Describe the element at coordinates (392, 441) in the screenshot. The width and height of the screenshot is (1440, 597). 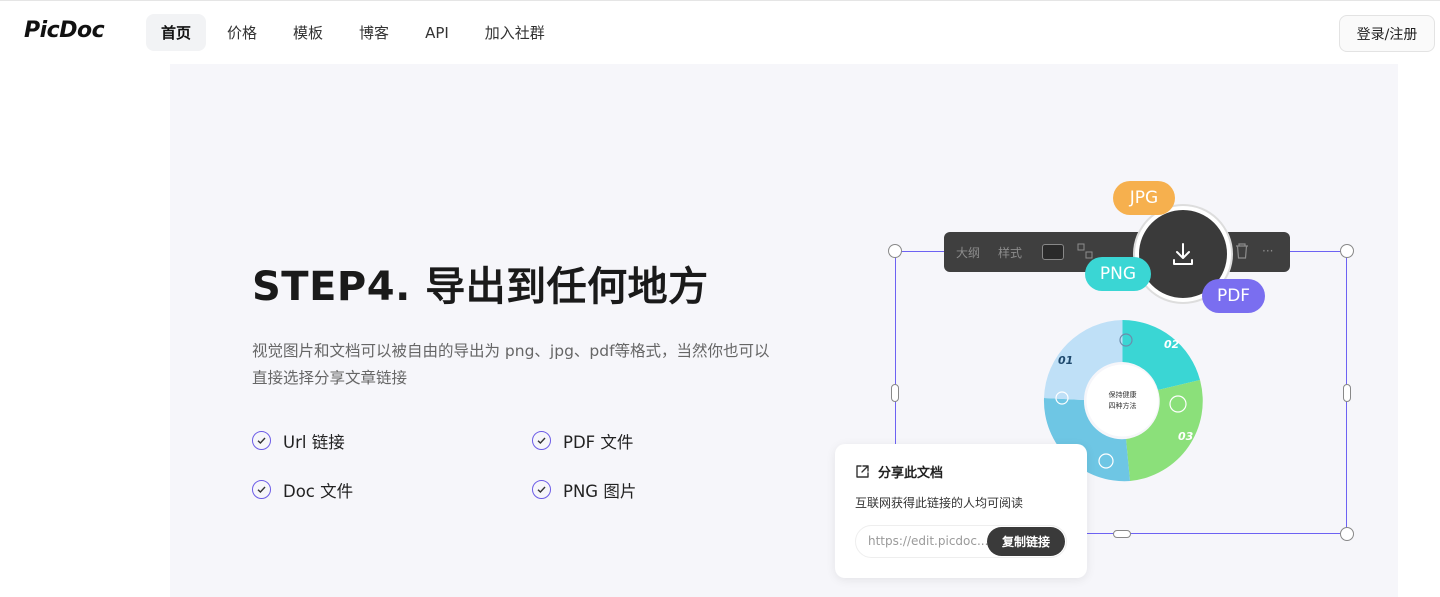
I see `feature-url-link: Url 链接` at that location.